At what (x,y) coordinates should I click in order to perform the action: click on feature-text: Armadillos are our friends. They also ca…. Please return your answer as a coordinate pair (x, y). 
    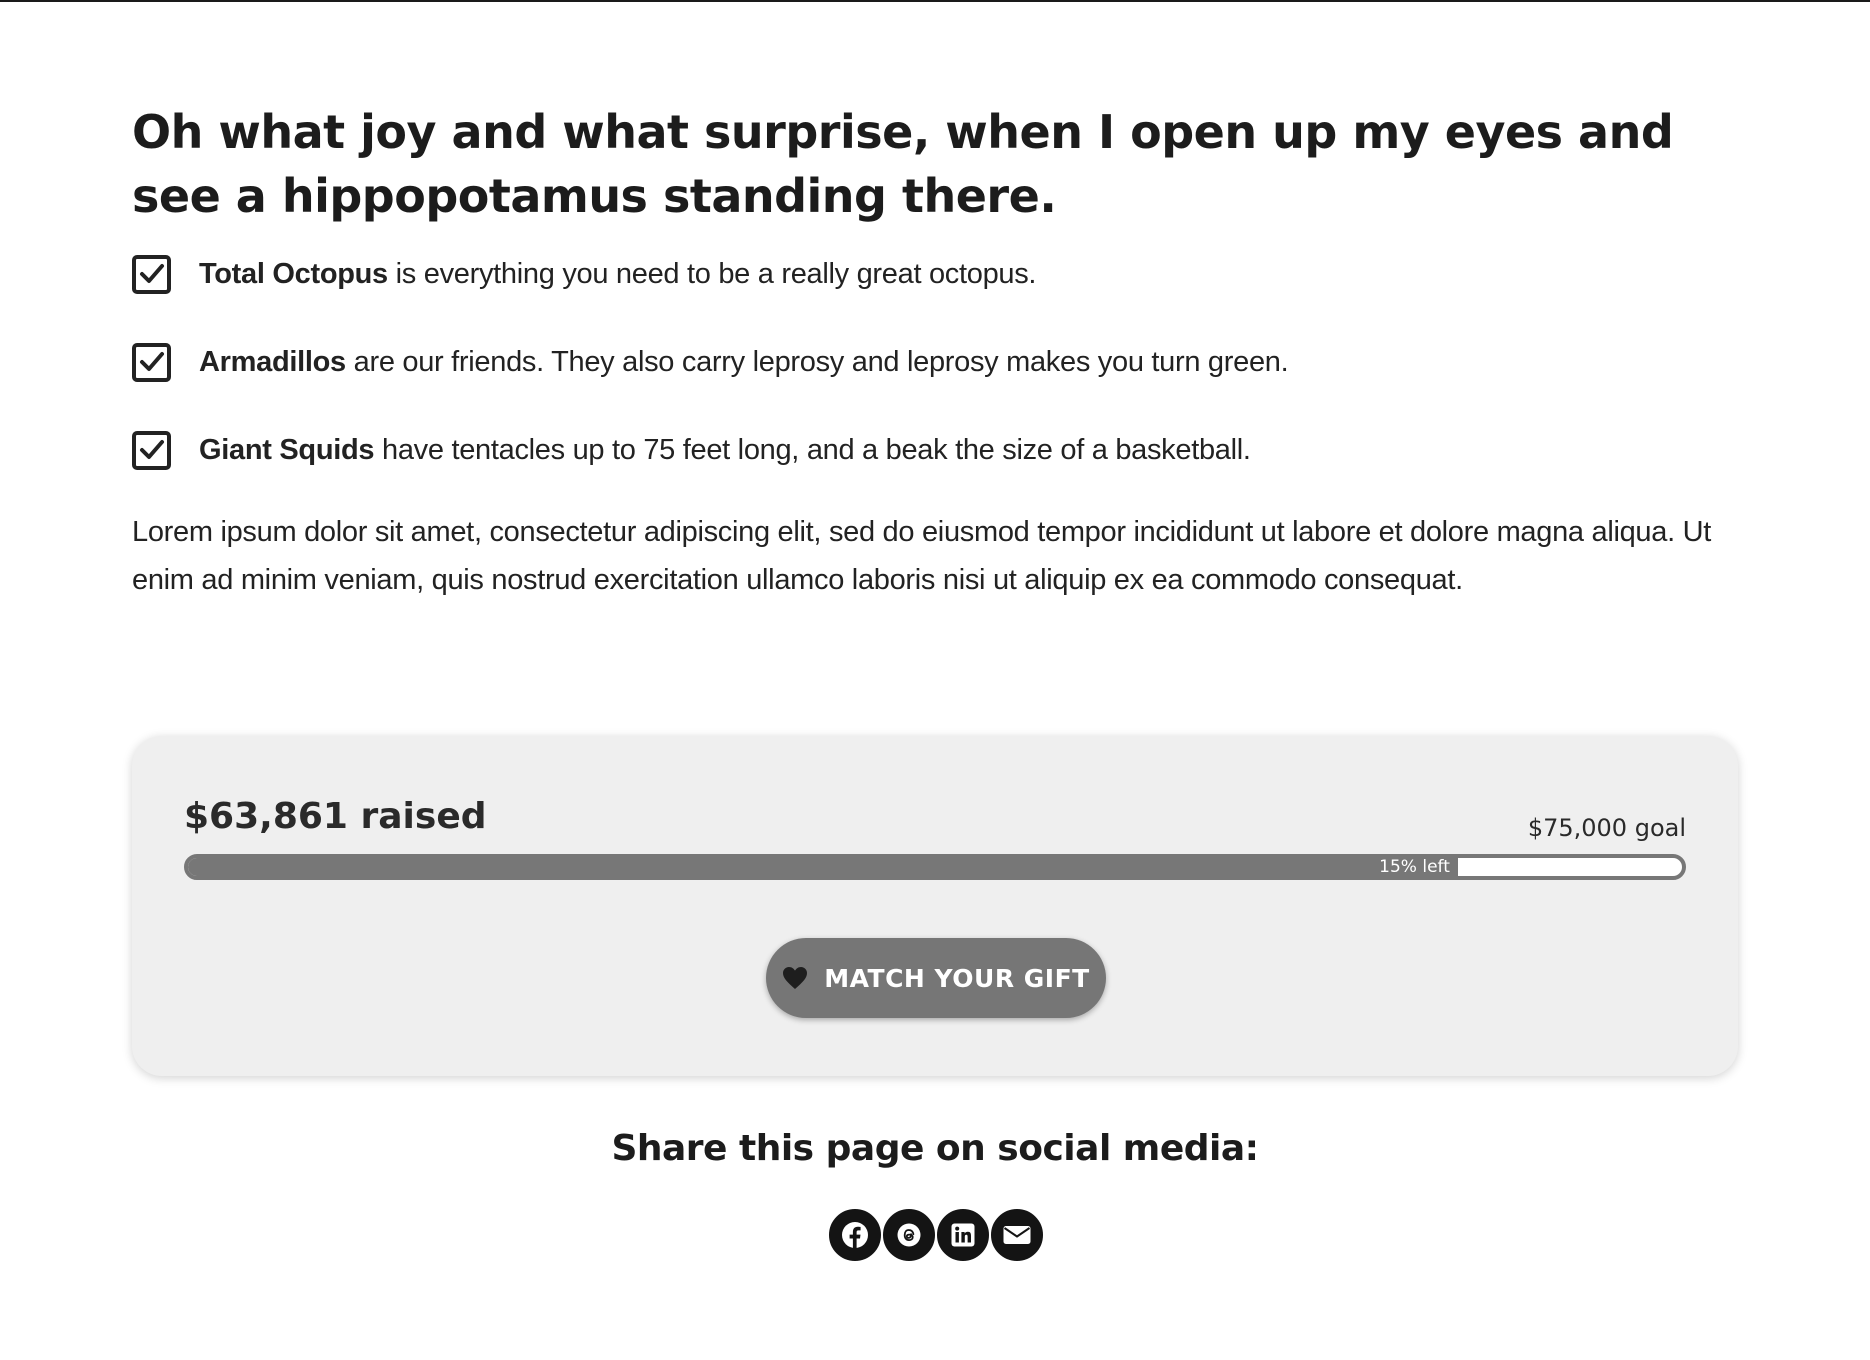
    Looking at the image, I should click on (744, 362).